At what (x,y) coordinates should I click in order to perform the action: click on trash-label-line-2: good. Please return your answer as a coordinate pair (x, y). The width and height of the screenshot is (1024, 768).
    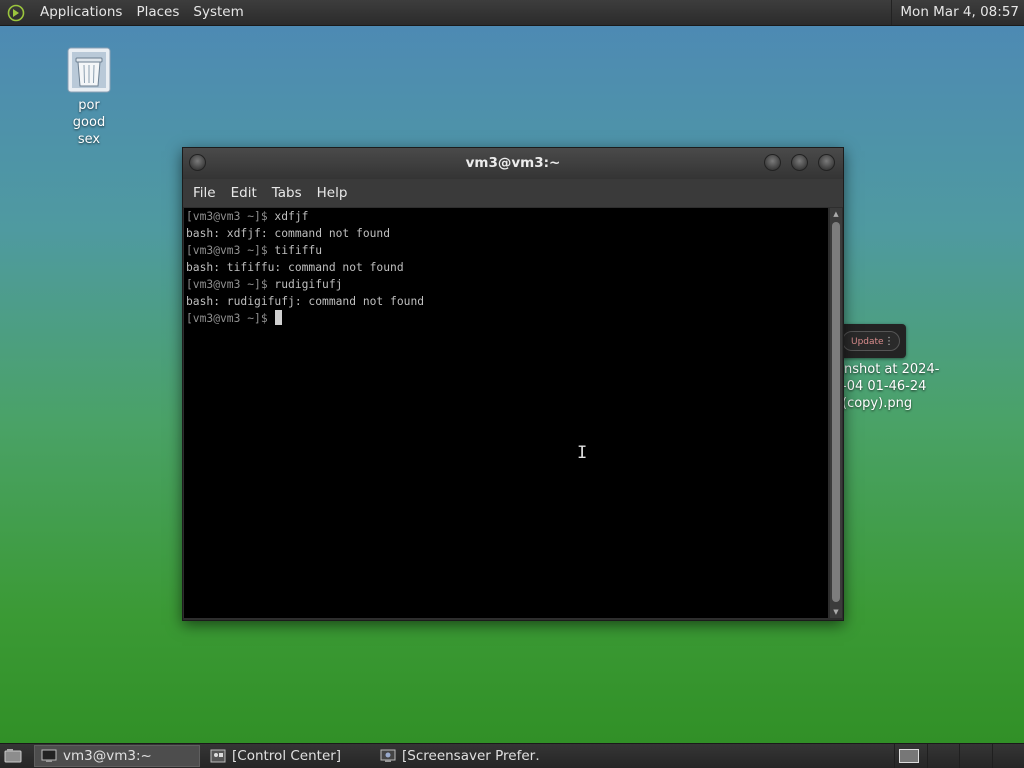
    Looking at the image, I should click on (89, 122).